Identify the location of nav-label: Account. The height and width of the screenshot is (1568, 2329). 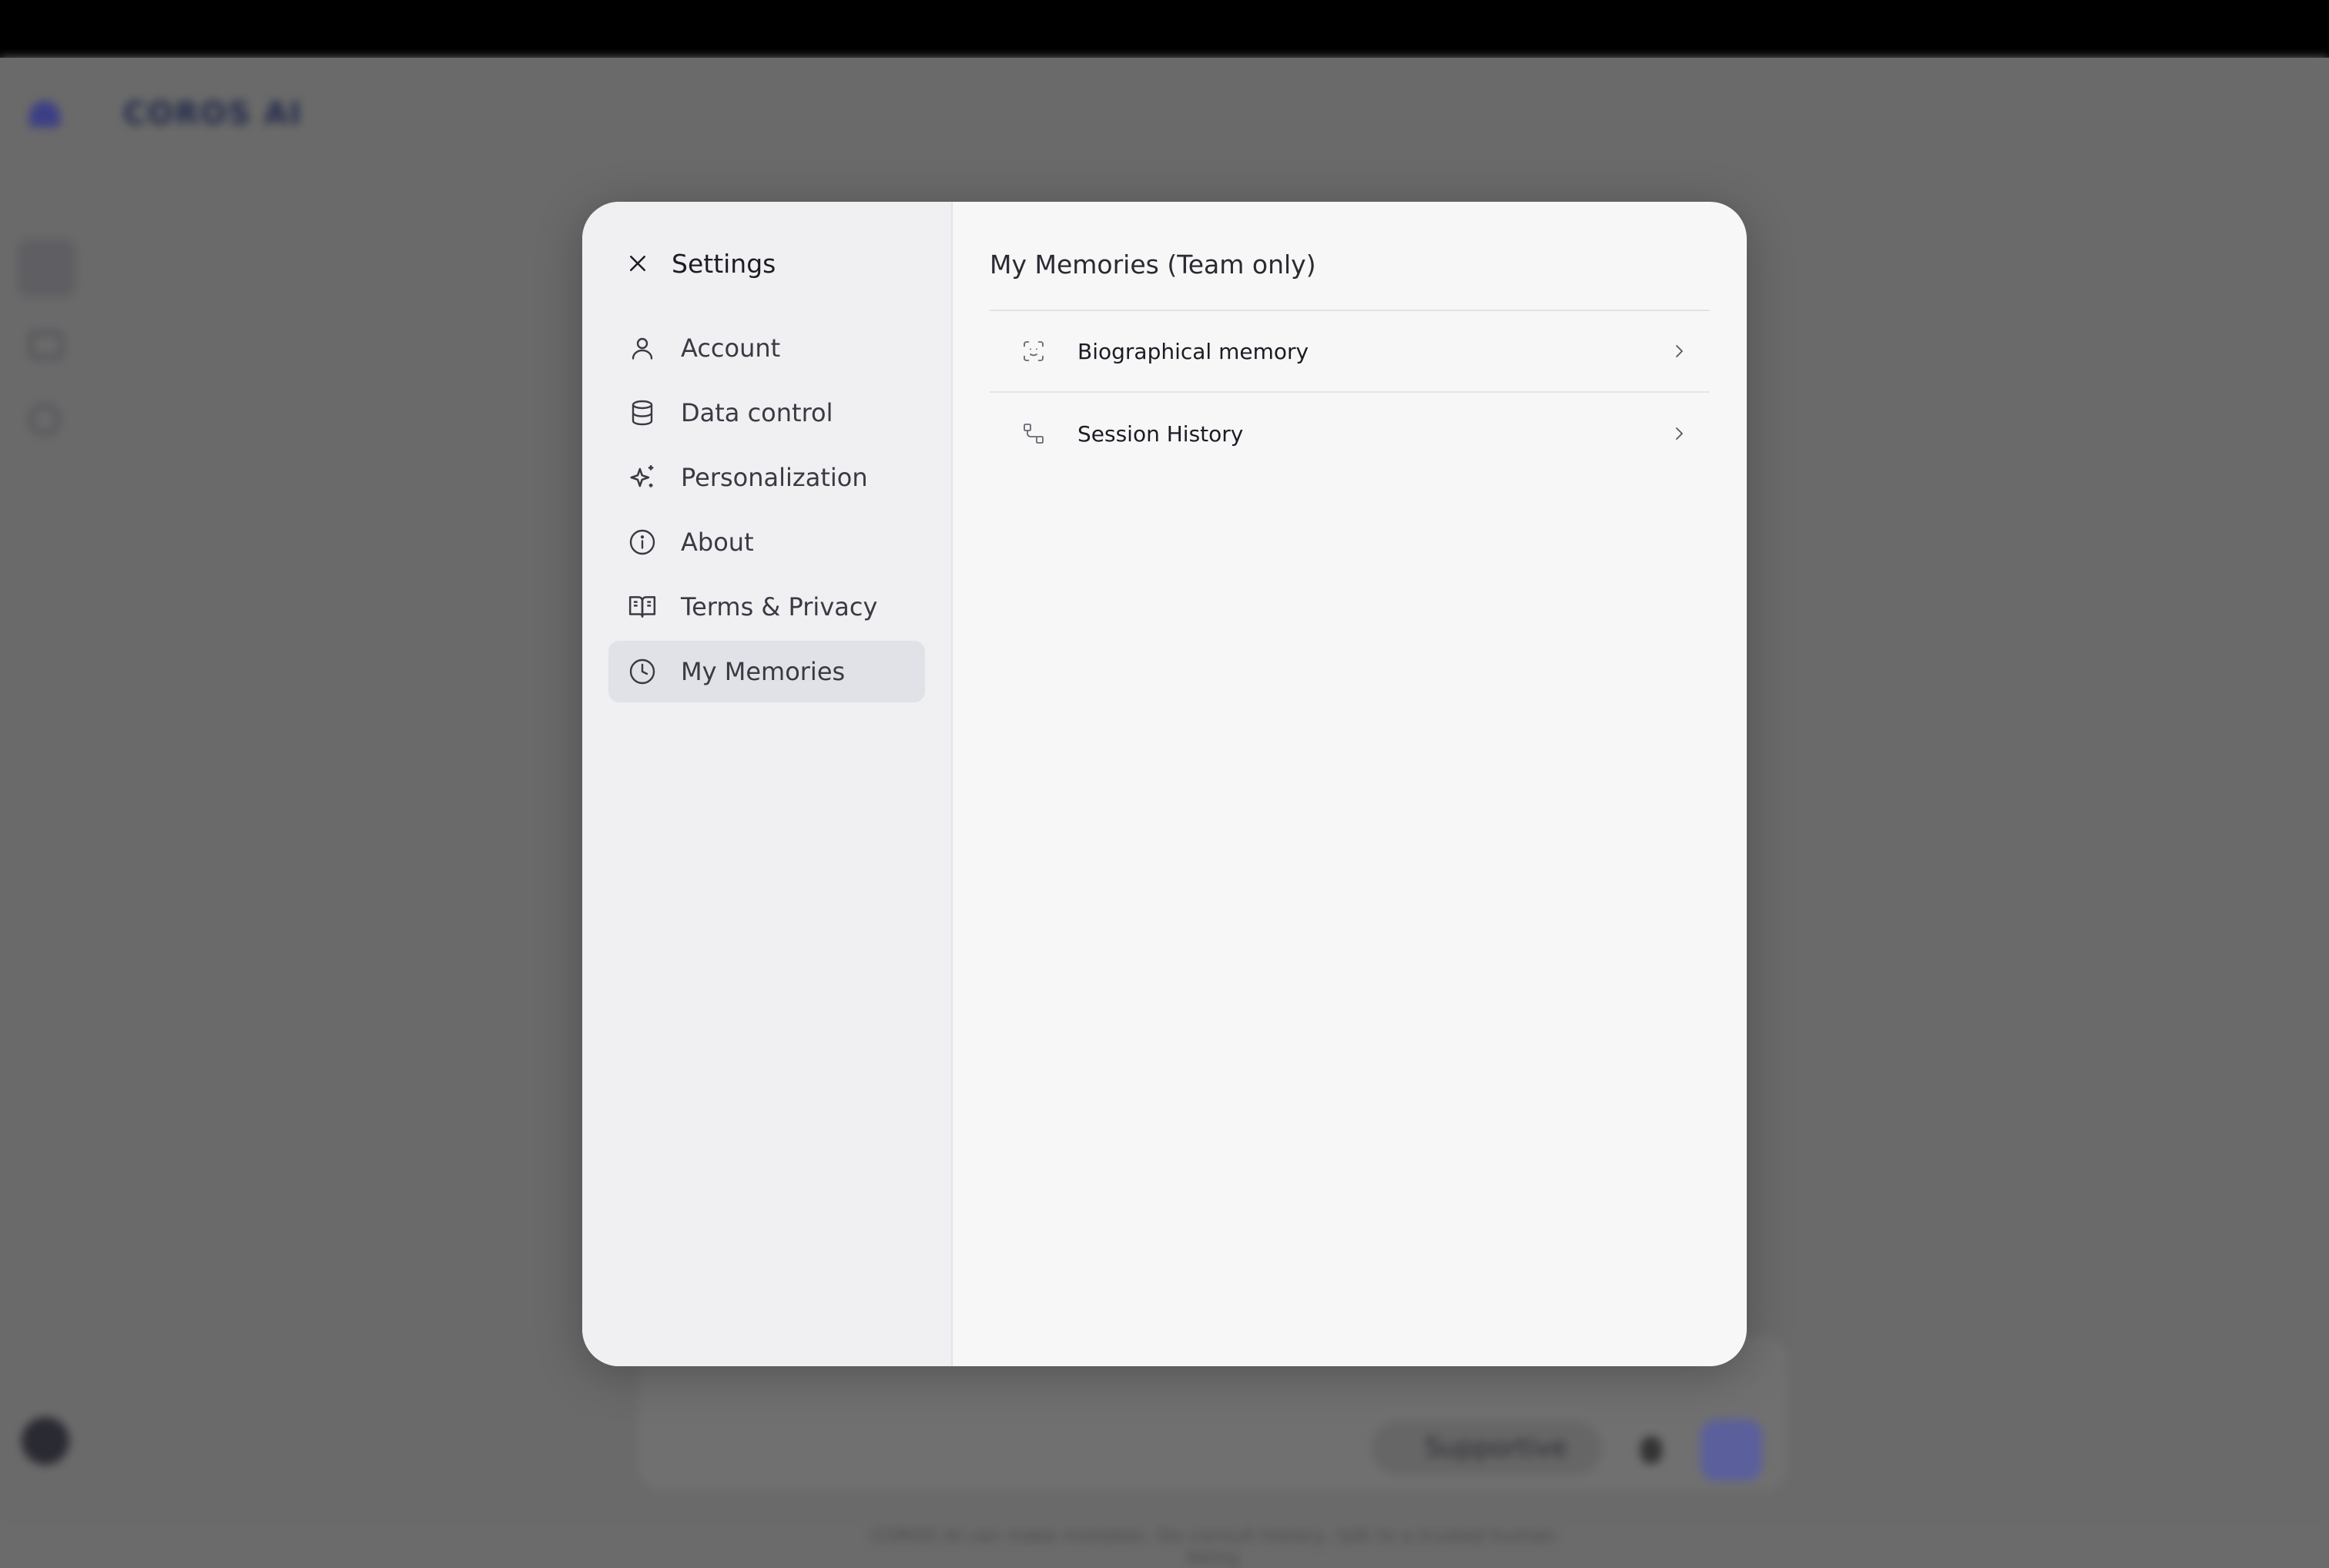
(731, 348).